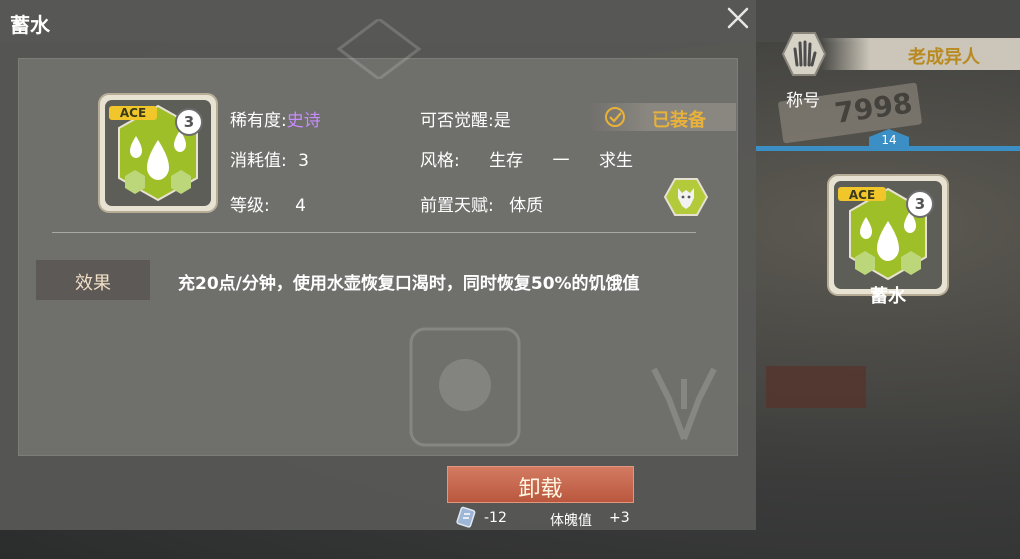 This screenshot has width=1020, height=559. What do you see at coordinates (379, 49) in the screenshot?
I see `ghost-diamond-icon` at bounding box center [379, 49].